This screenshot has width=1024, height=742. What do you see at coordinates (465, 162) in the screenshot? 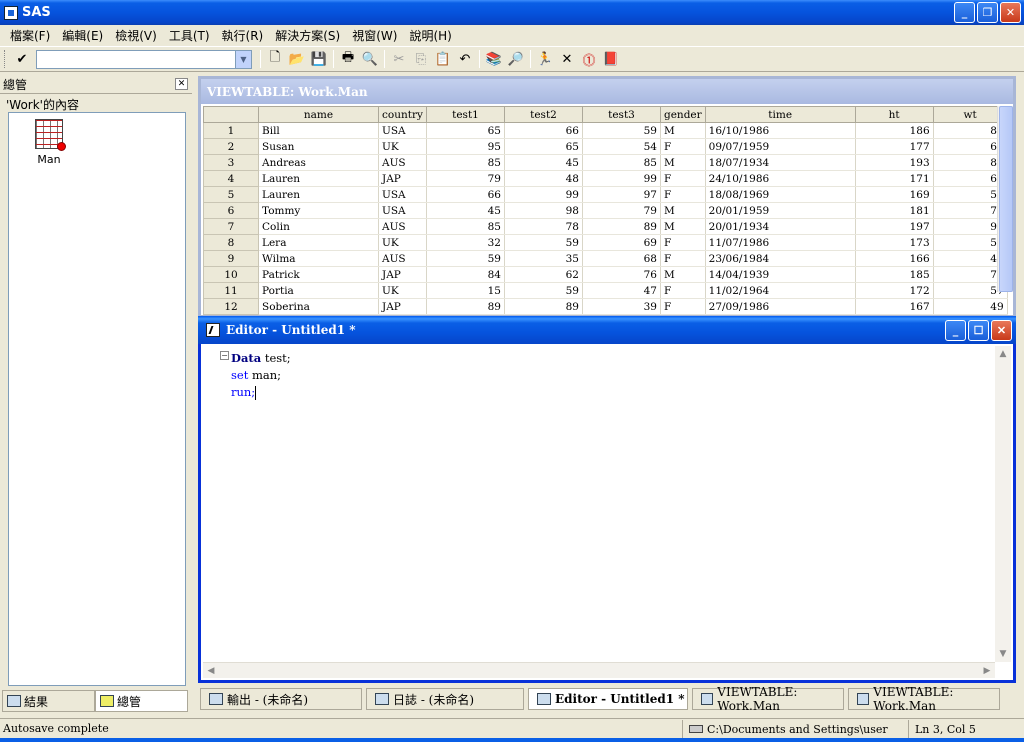
I see `table-cell: 85` at bounding box center [465, 162].